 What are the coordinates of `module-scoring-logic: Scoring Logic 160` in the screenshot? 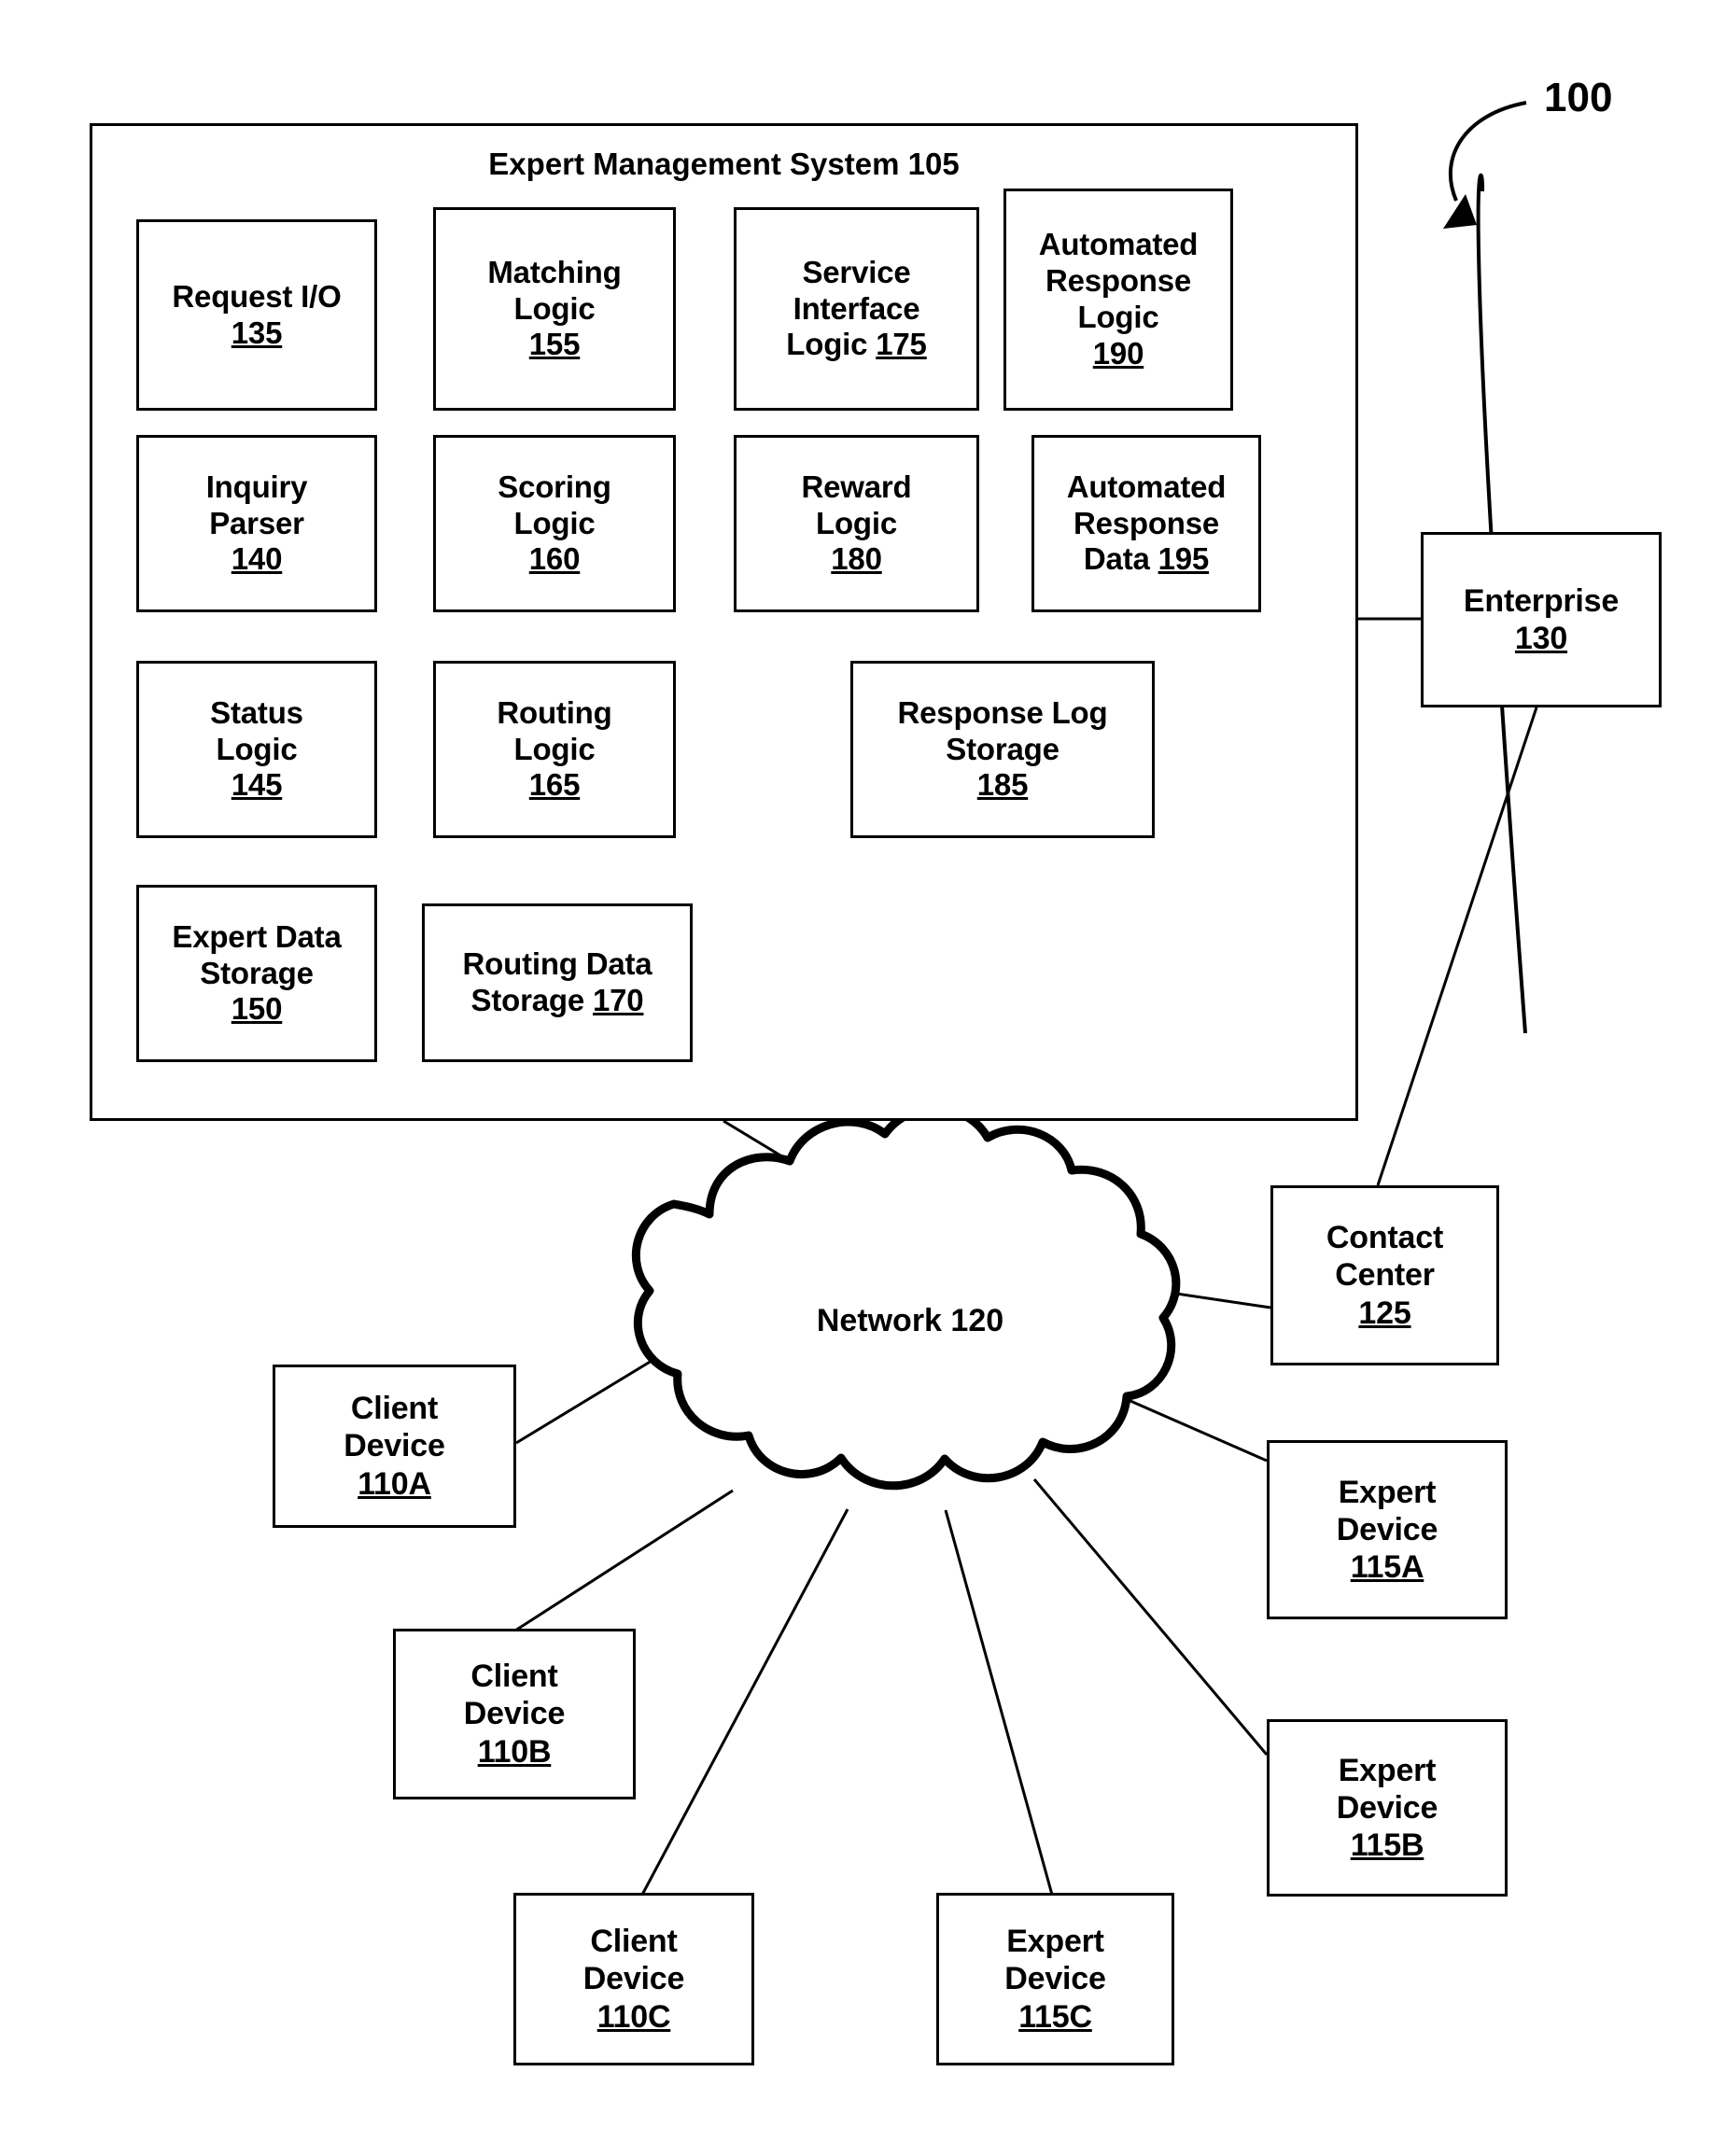 It's located at (555, 523).